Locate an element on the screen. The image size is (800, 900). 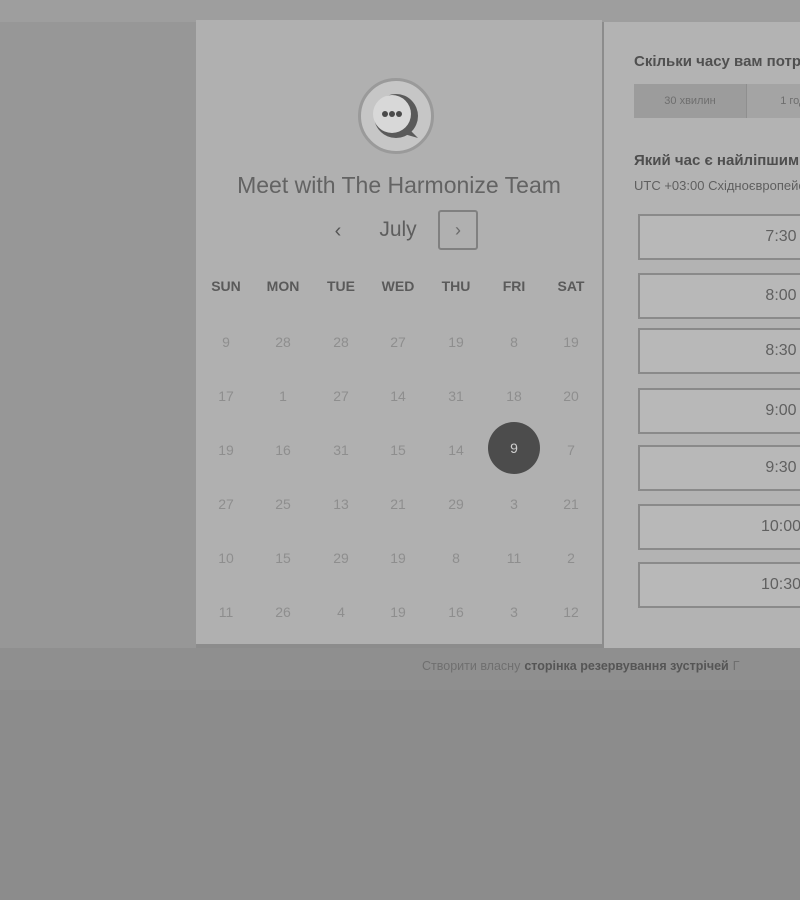
footer-lead-text: Створити власну is located at coordinates (471, 666).